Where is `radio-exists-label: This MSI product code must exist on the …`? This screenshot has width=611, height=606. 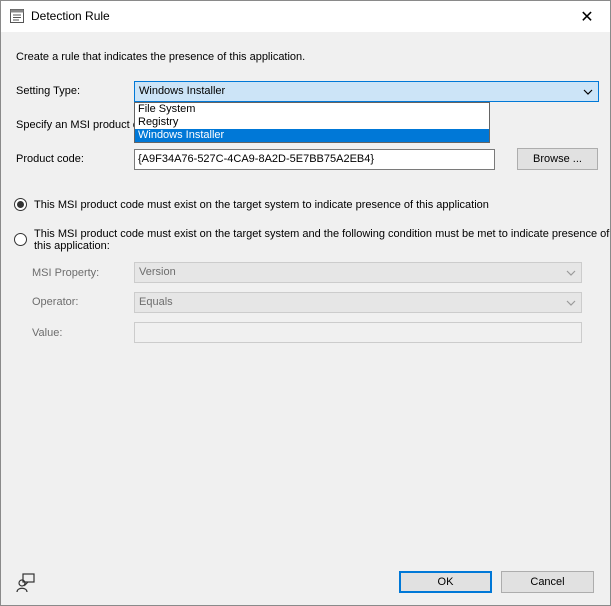 radio-exists-label: This MSI product code must exist on the … is located at coordinates (261, 205).